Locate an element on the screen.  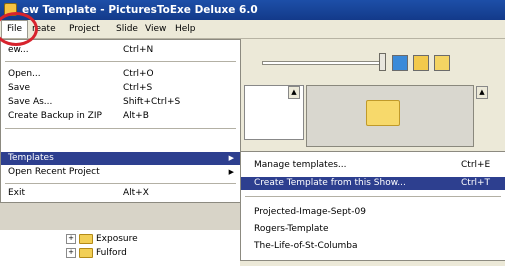
scroll-up-button-right: ▲ is located at coordinates (482, 92).